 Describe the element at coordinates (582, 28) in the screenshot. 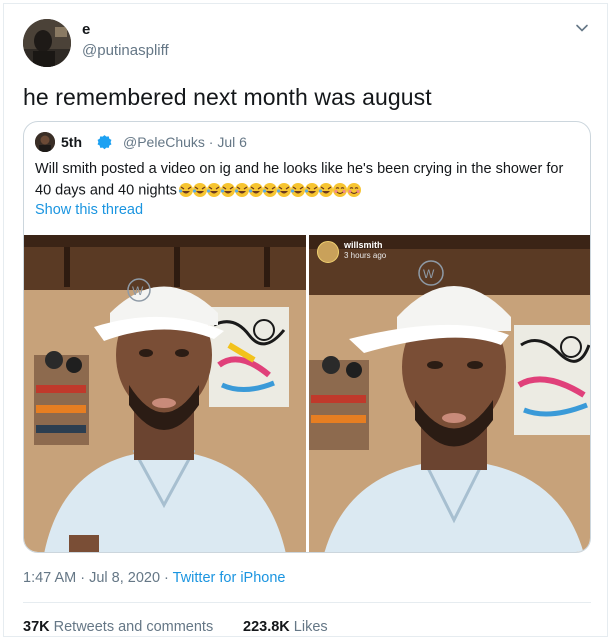

I see `chevron-down-icon` at that location.